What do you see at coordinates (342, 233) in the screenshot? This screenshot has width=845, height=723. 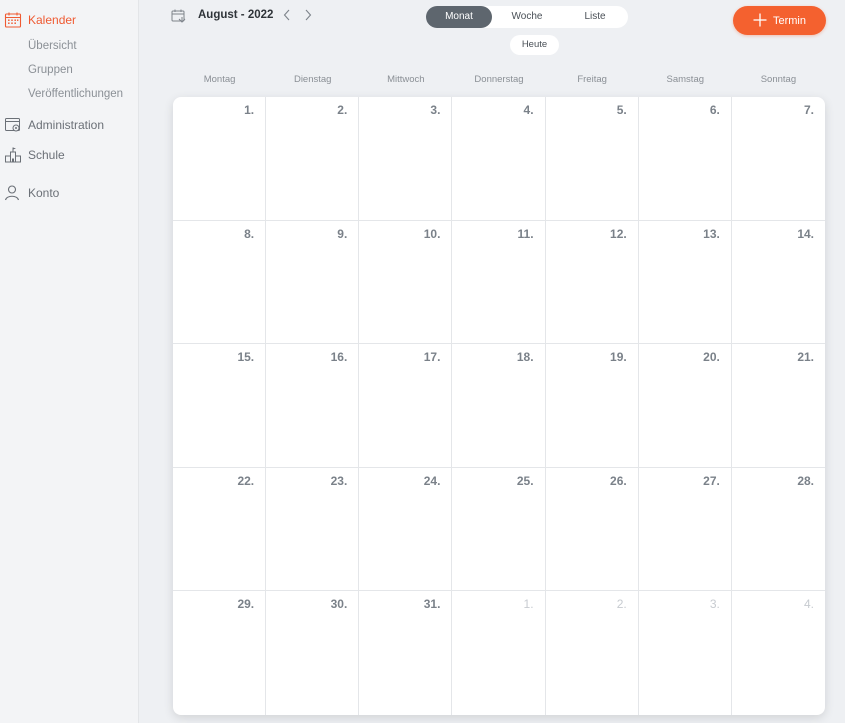 I see `day-number: 9.` at bounding box center [342, 233].